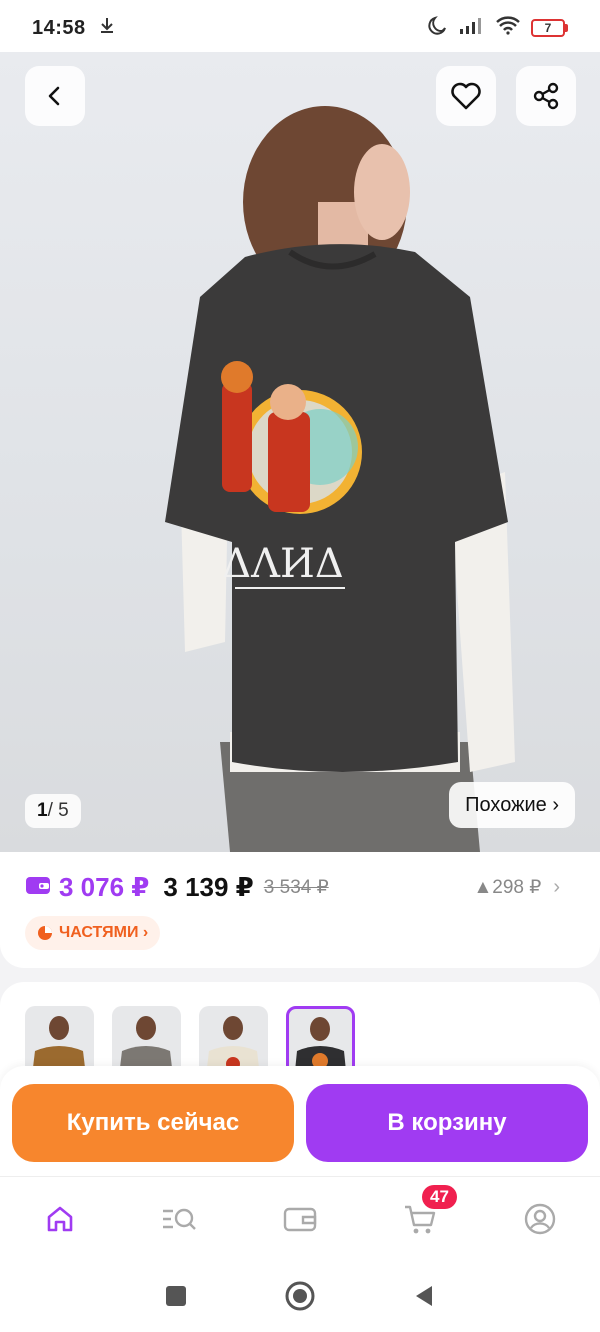 The height and width of the screenshot is (1332, 600). I want to click on price-row: 3 076 ₽ 3 139 ₽ 3 534 ₽ ▲298 ₽ ›, so click(292, 887).